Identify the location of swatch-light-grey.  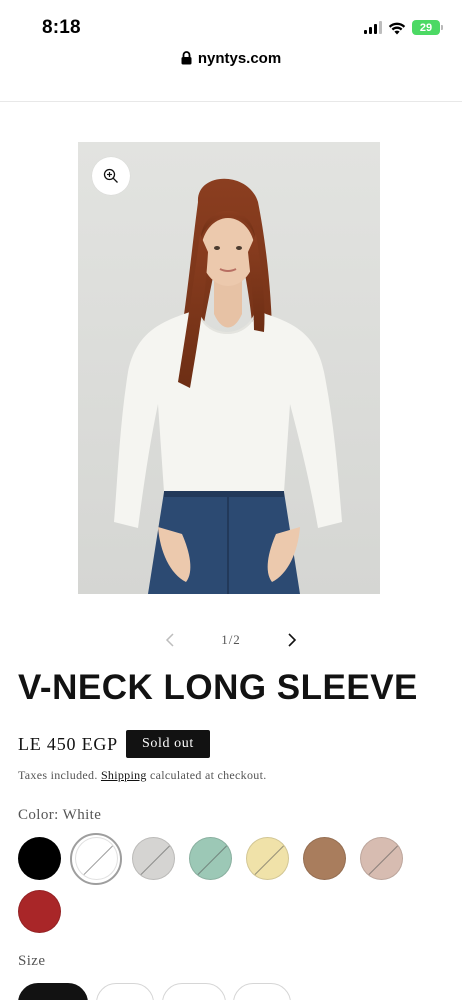
(153, 858).